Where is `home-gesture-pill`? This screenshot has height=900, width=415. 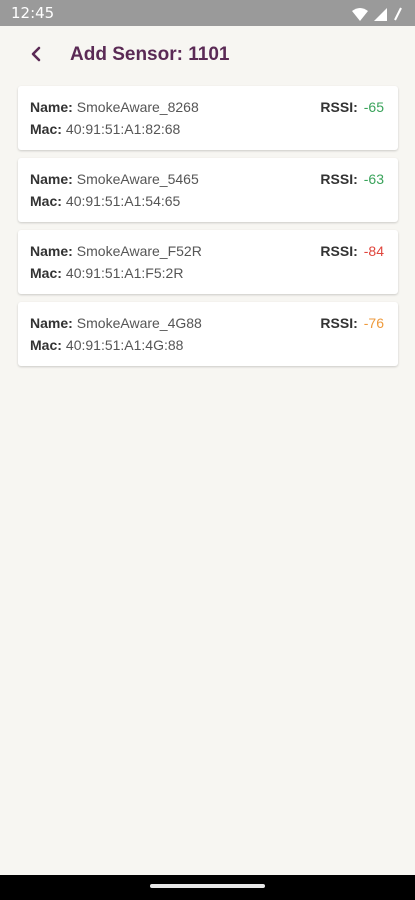
home-gesture-pill is located at coordinates (207, 886).